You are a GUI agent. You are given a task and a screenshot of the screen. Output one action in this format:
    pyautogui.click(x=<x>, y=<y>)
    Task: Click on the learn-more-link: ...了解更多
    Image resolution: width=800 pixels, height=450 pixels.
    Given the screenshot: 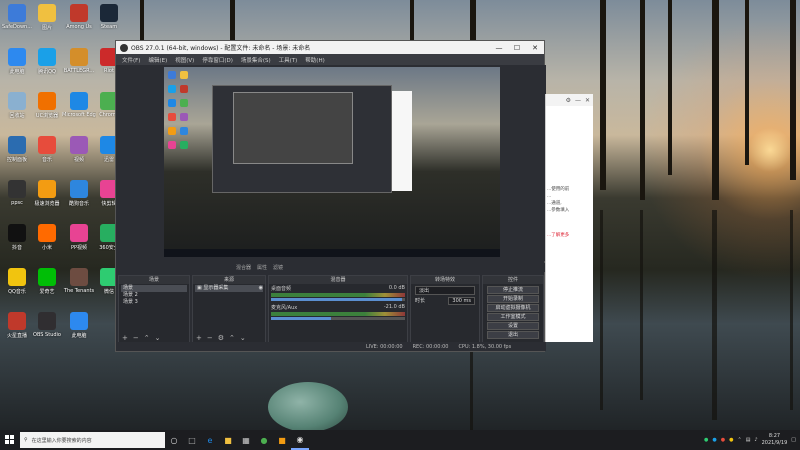 What is the action you would take?
    pyautogui.click(x=569, y=235)
    